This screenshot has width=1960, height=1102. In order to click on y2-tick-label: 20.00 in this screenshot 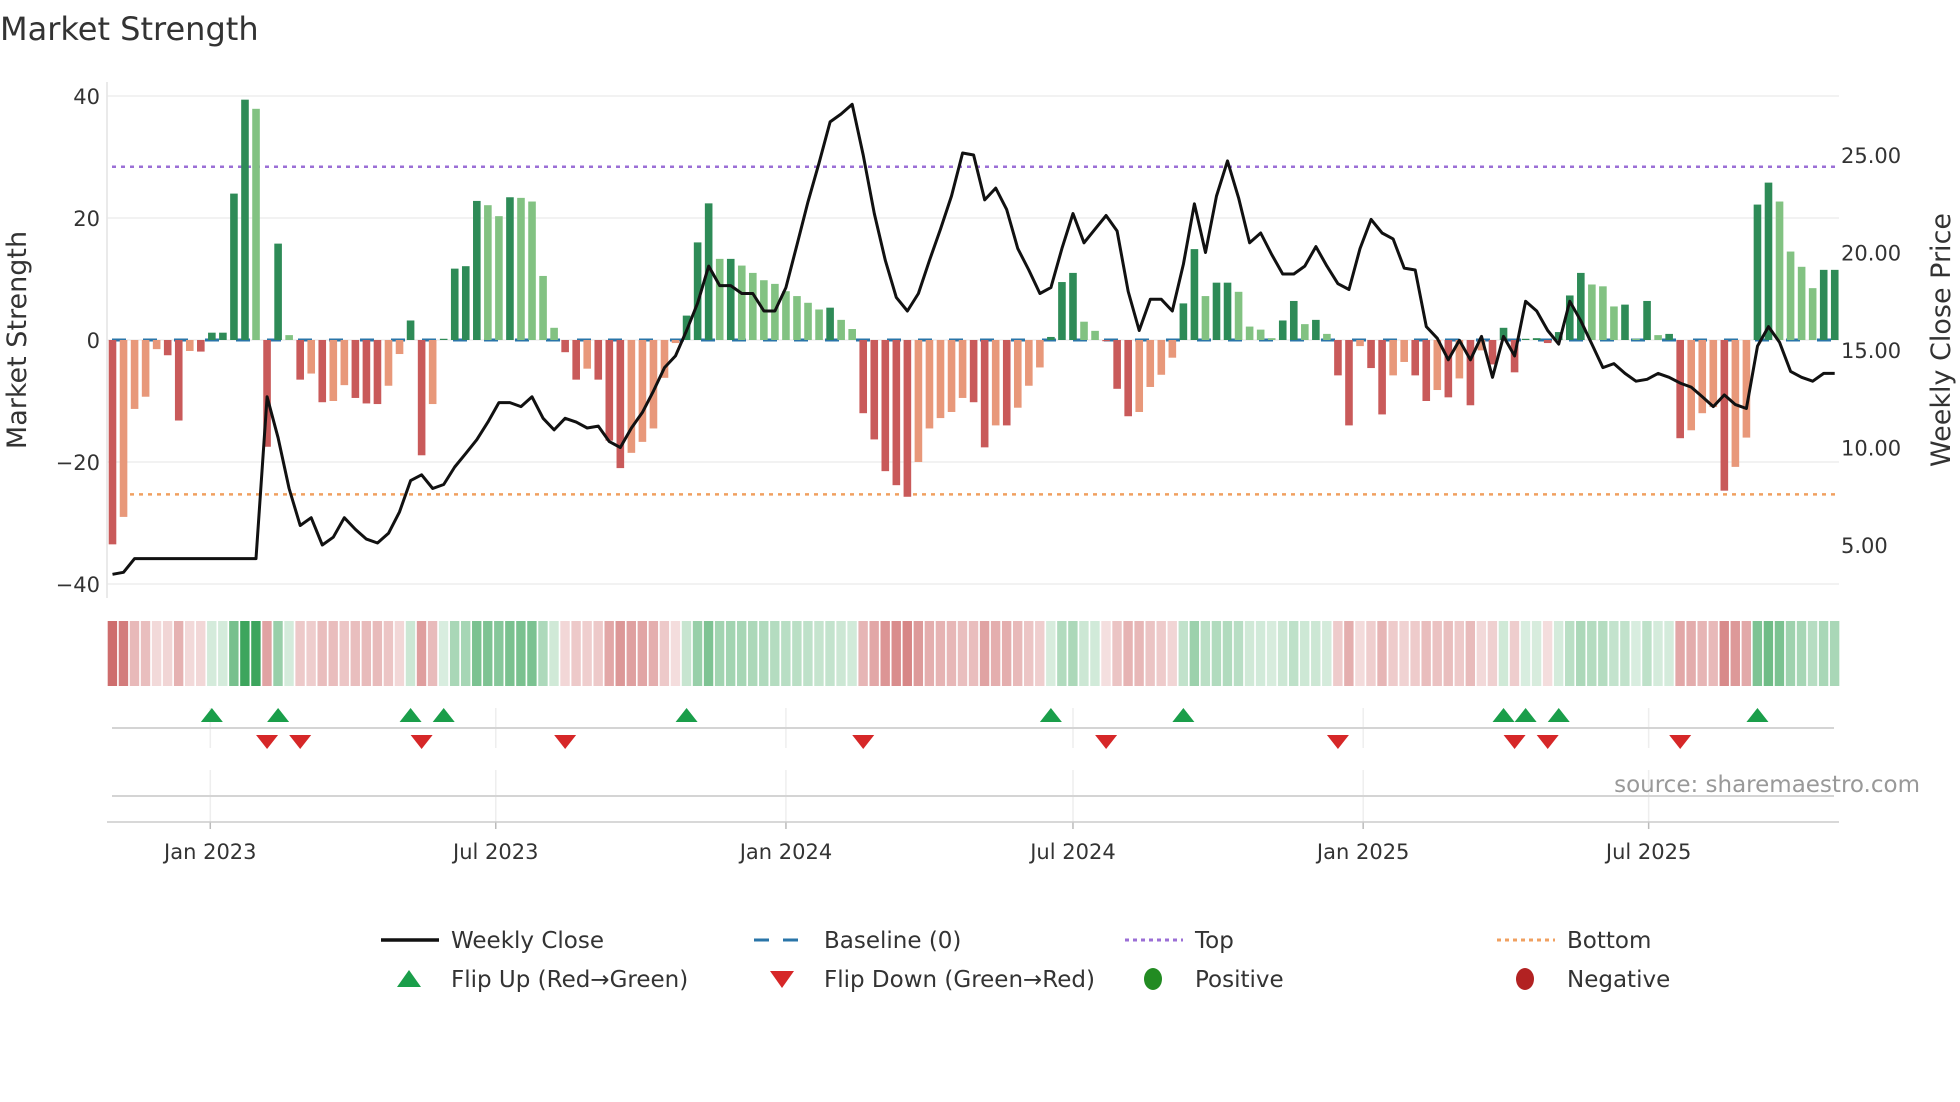, I will do `click(1871, 254)`.